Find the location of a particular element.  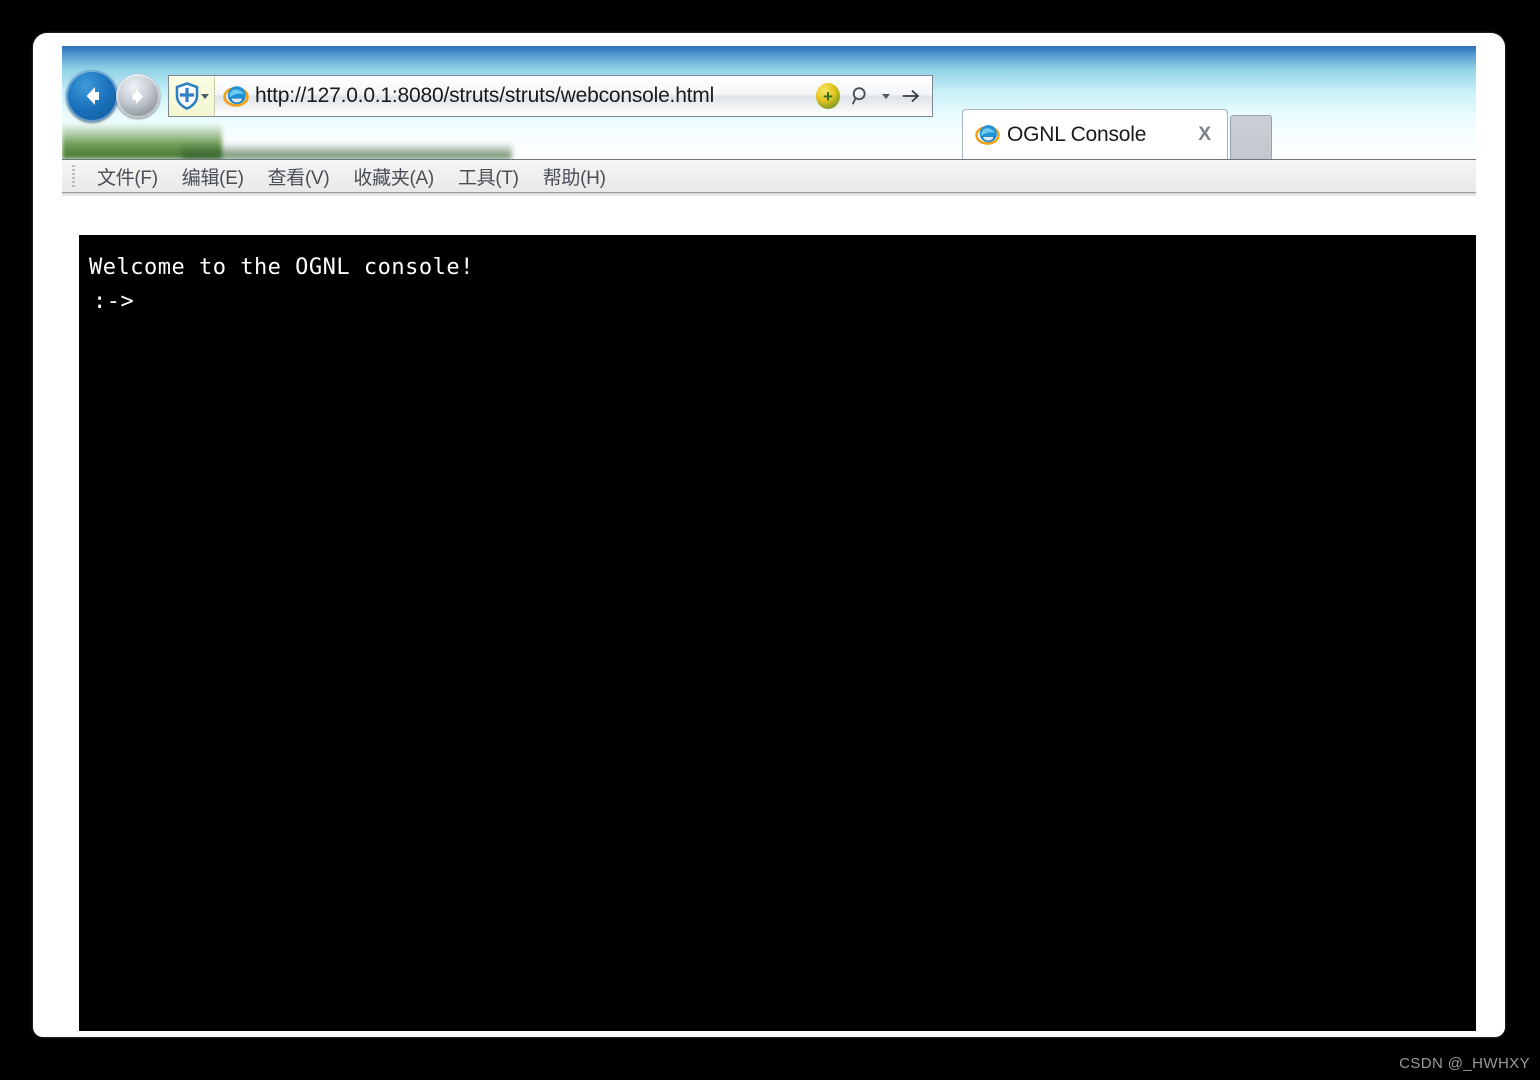

forward-button is located at coordinates (138, 96).